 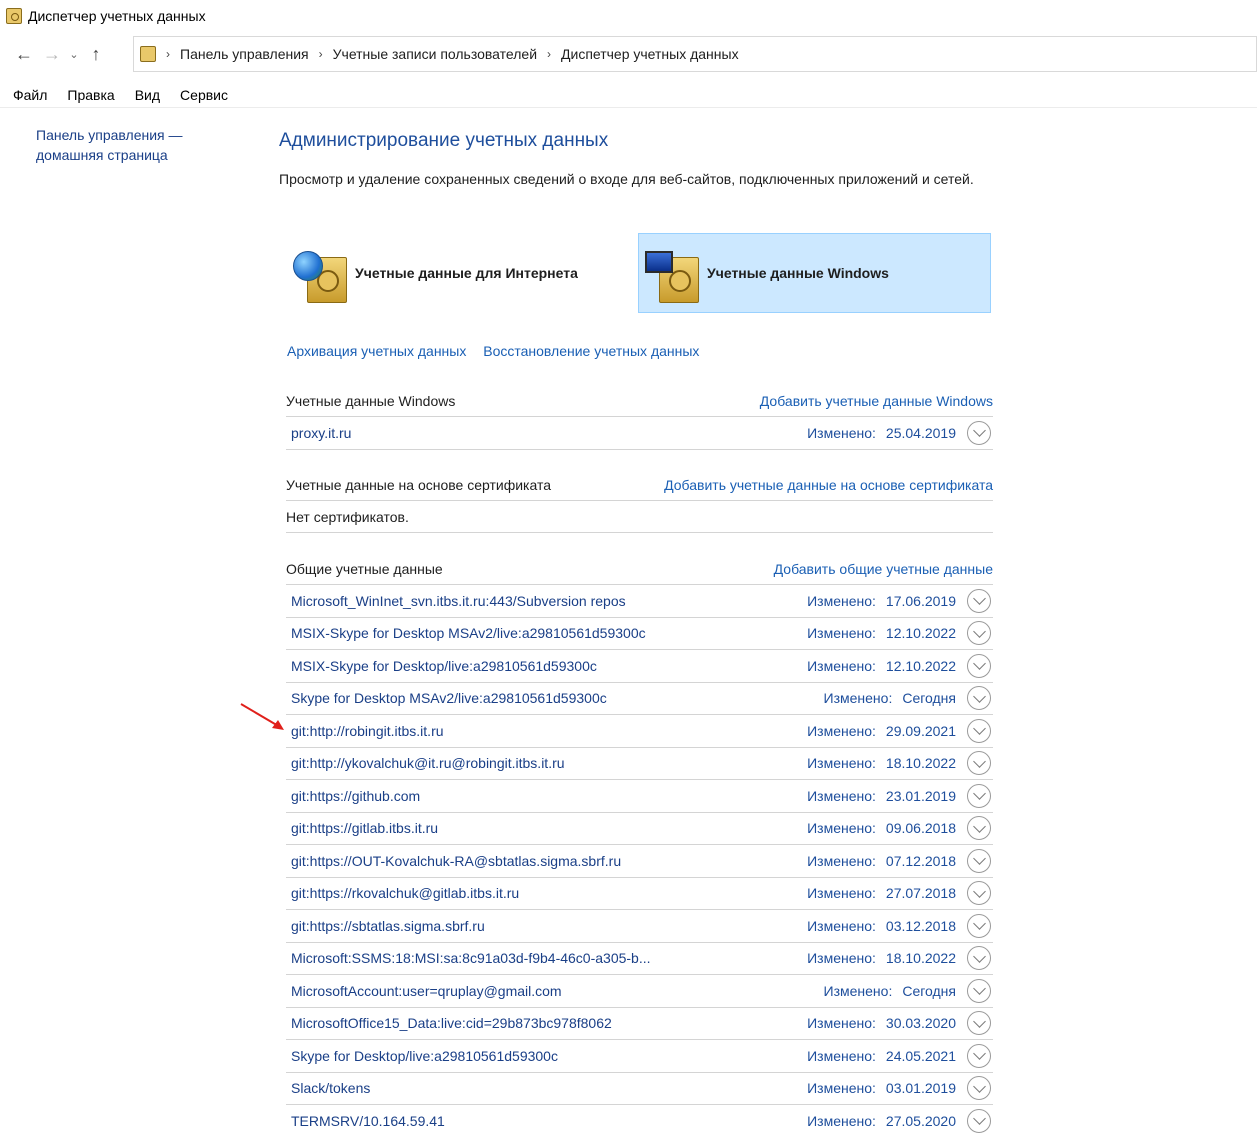 What do you see at coordinates (920, 432) in the screenshot?
I see `modified-date: 25.04.2019` at bounding box center [920, 432].